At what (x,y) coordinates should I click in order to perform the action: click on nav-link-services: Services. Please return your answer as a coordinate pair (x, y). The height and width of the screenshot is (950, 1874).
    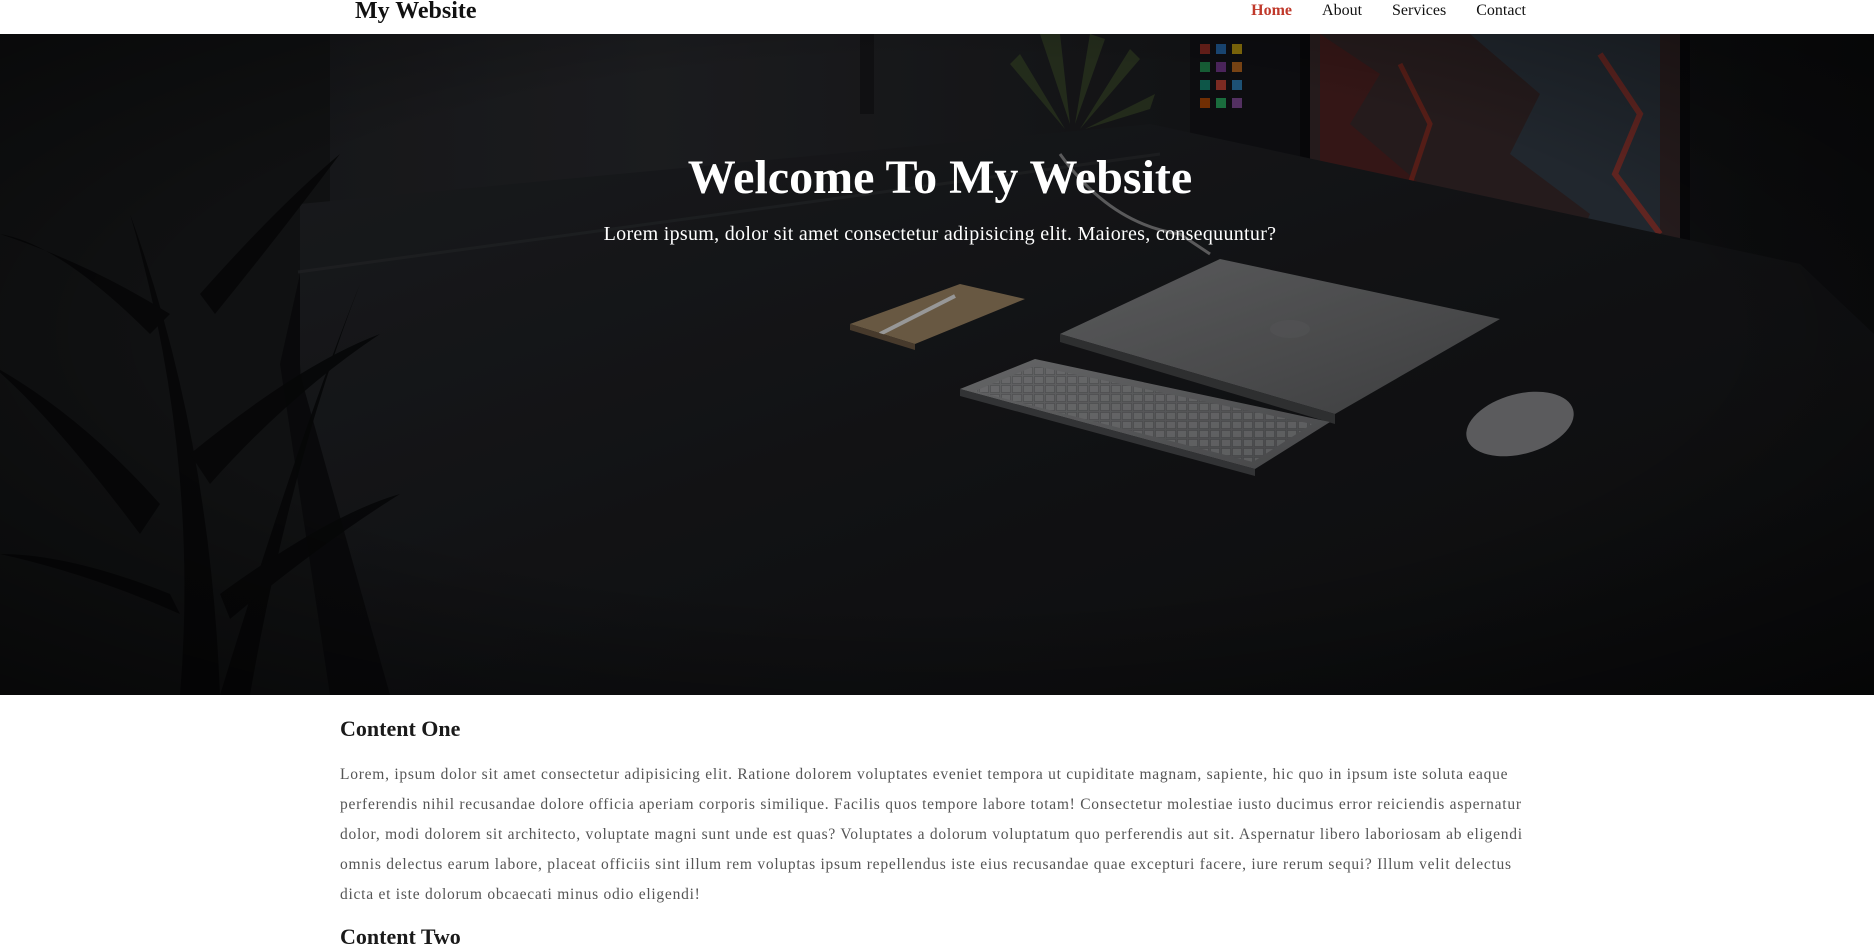
    Looking at the image, I should click on (1419, 11).